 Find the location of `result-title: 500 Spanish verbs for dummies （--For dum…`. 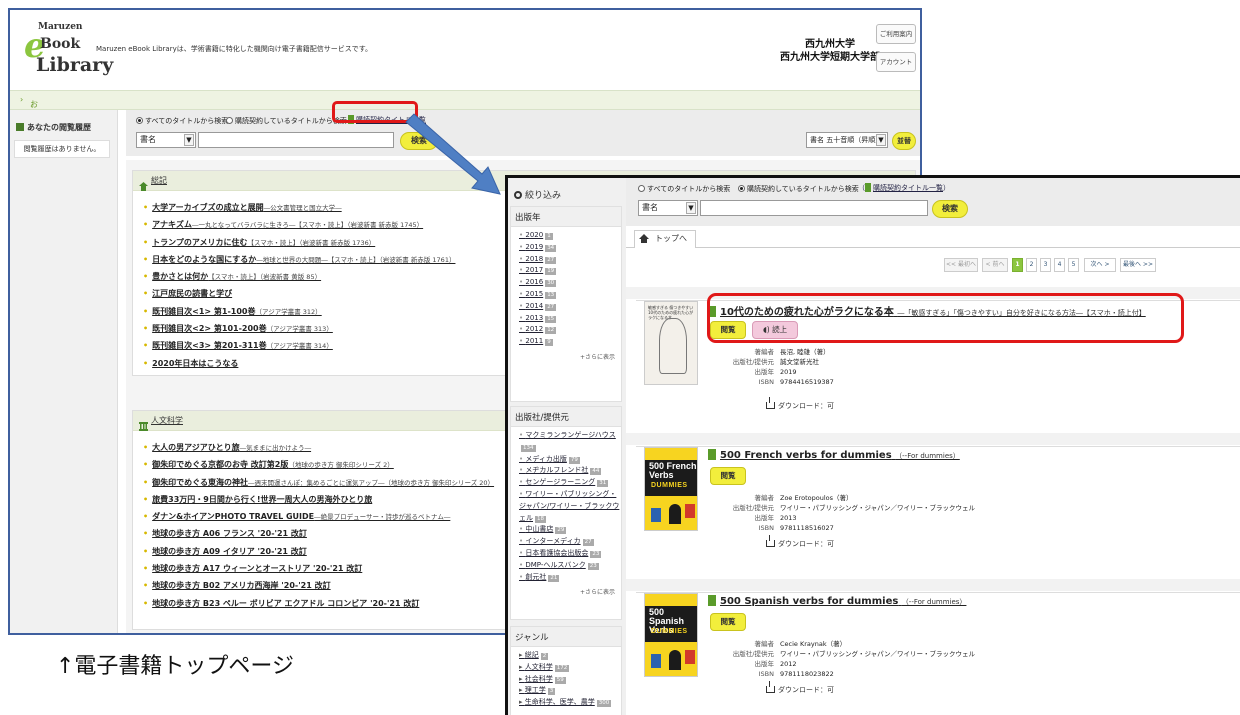

result-title: 500 Spanish verbs for dummies （--For dum… is located at coordinates (837, 601).